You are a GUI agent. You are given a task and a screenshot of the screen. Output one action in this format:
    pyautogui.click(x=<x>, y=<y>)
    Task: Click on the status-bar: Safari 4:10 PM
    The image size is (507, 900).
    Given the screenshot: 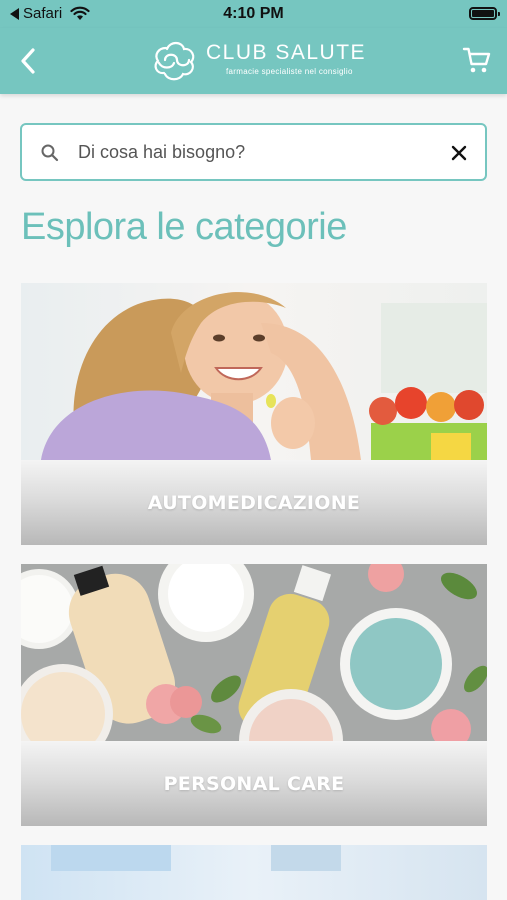 What is the action you would take?
    pyautogui.click(x=253, y=14)
    